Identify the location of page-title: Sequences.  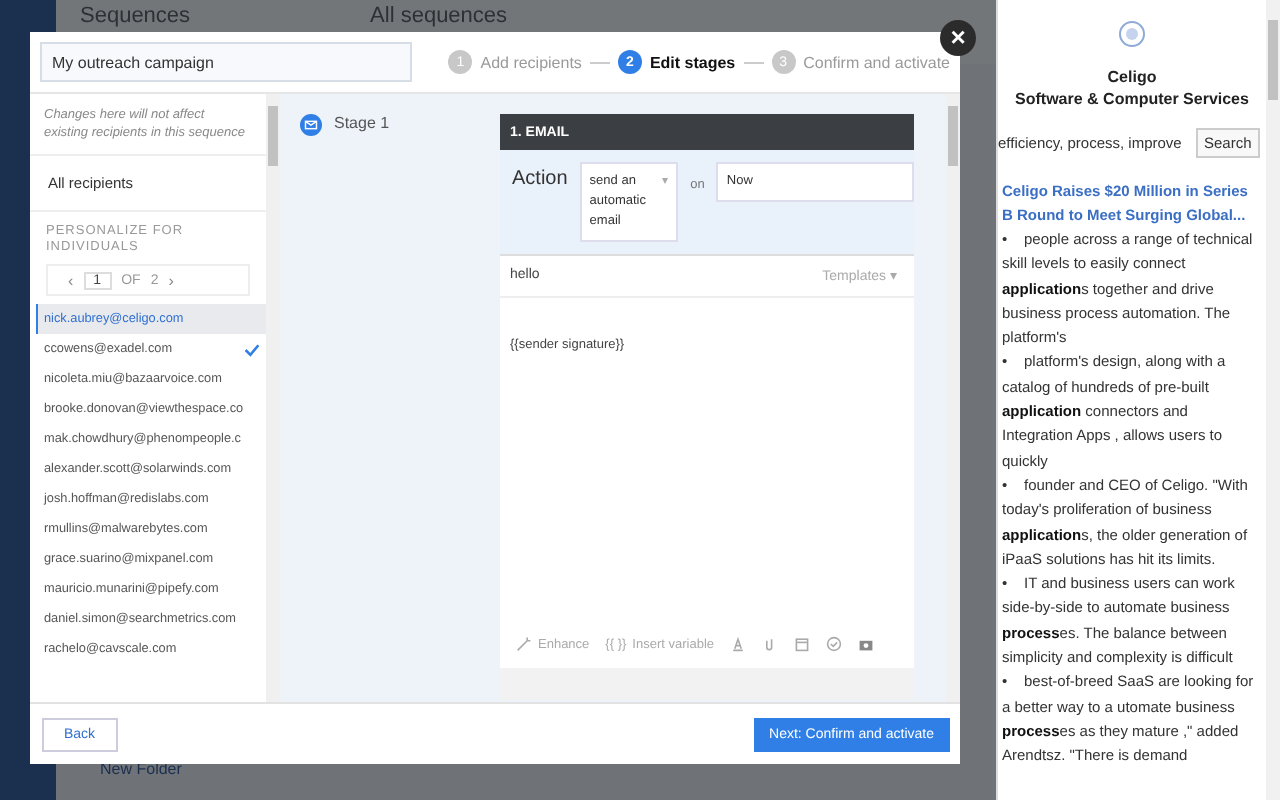
(135, 17).